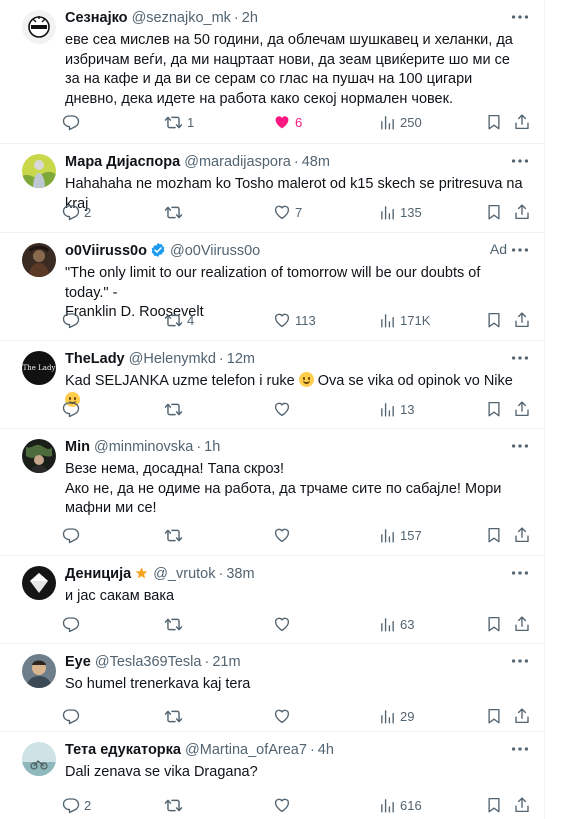  I want to click on views-icon, so click(387, 122).